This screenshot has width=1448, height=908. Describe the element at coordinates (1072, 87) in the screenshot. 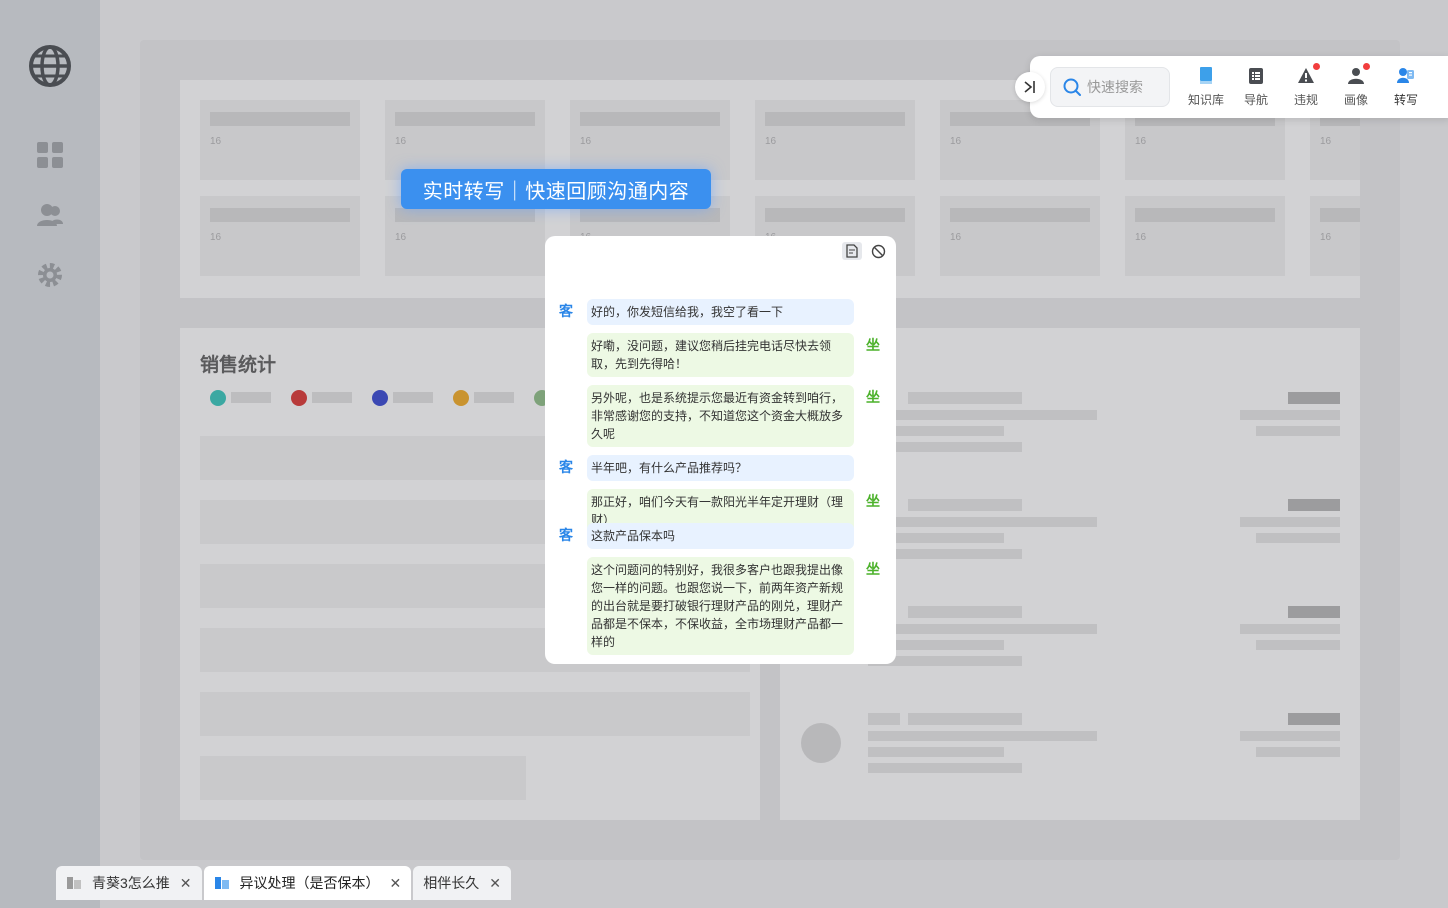

I see `search-icon` at that location.